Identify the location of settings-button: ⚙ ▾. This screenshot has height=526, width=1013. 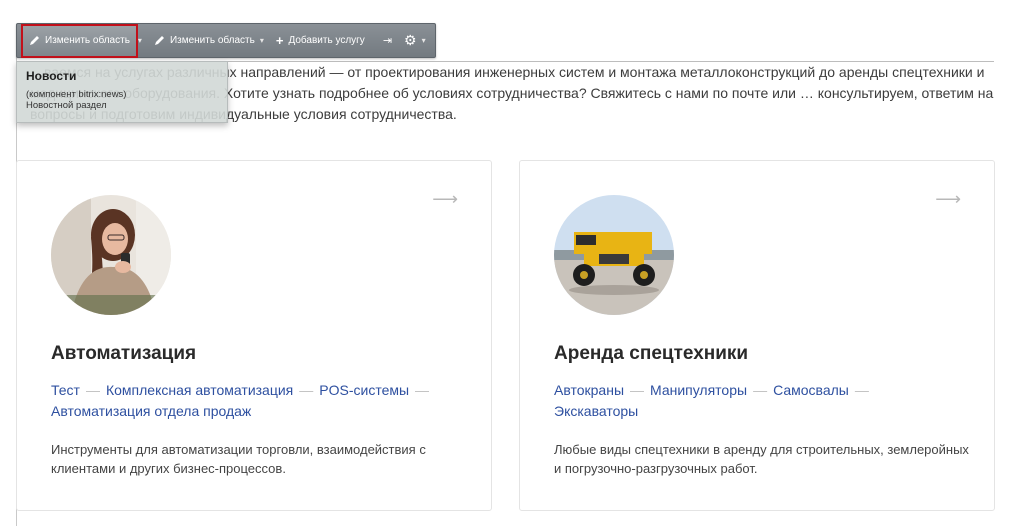
(415, 41).